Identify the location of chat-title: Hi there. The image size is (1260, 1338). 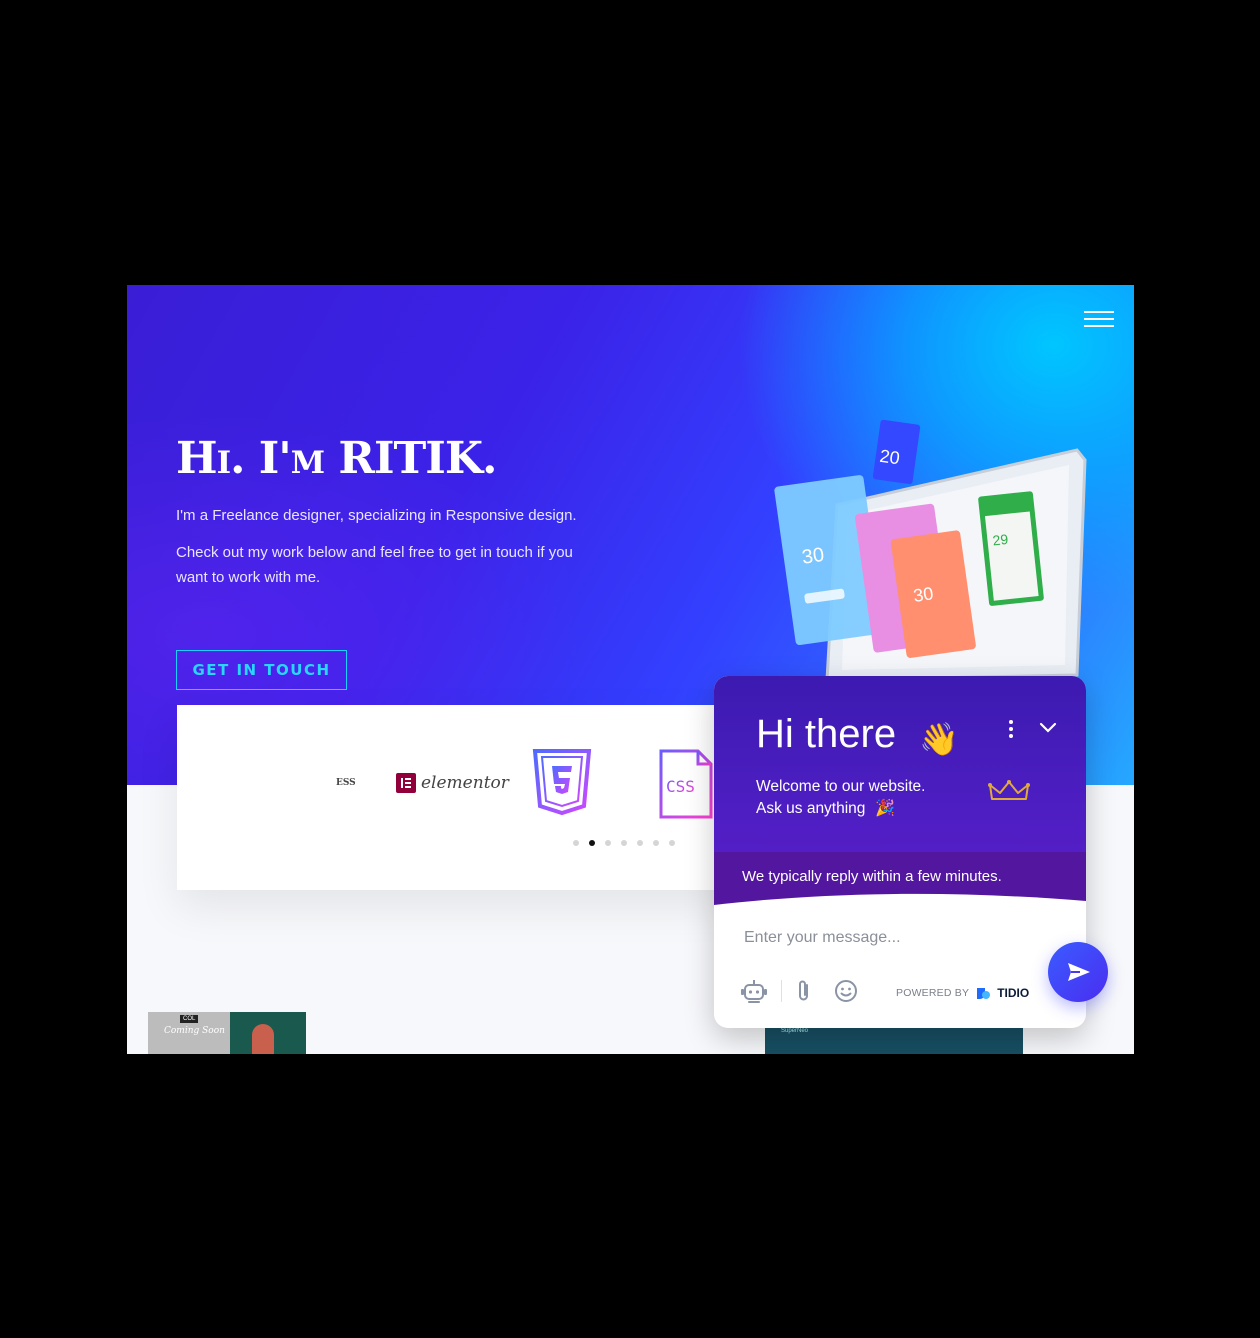
(826, 734).